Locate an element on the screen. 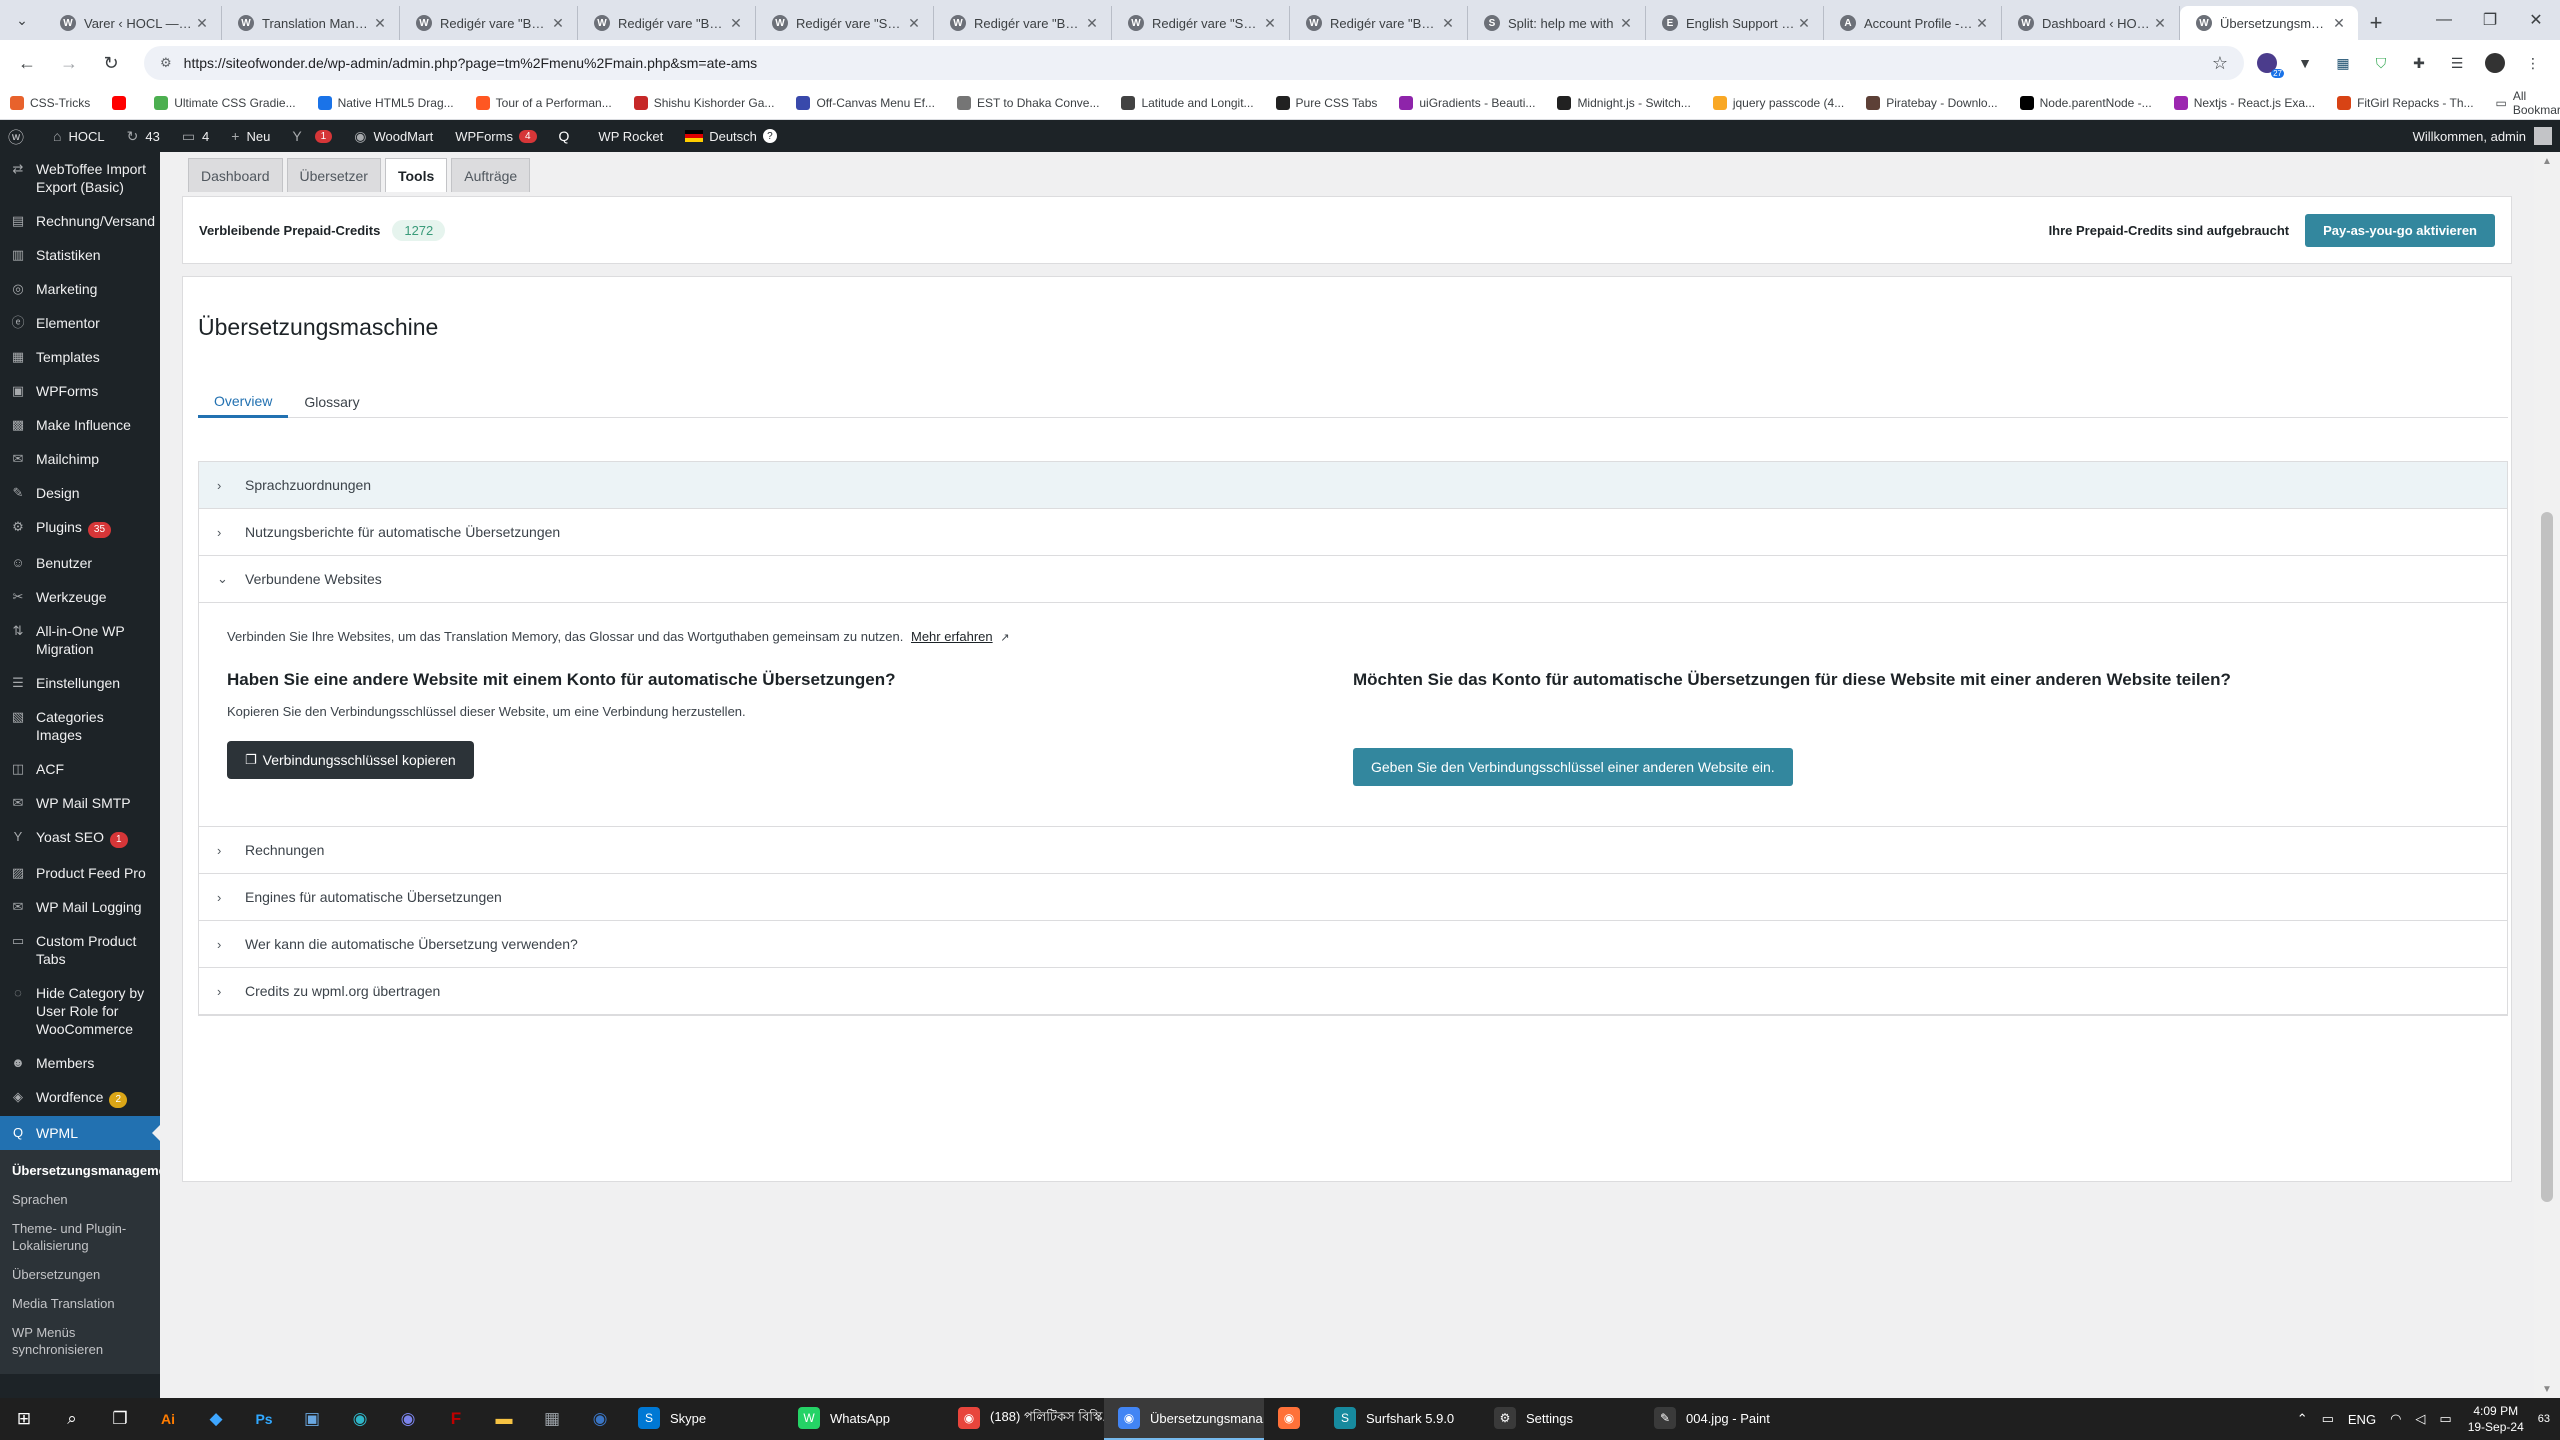 The height and width of the screenshot is (1440, 2560). sidebar-item: ⇅ All-in-One WP Migration is located at coordinates (80, 640).